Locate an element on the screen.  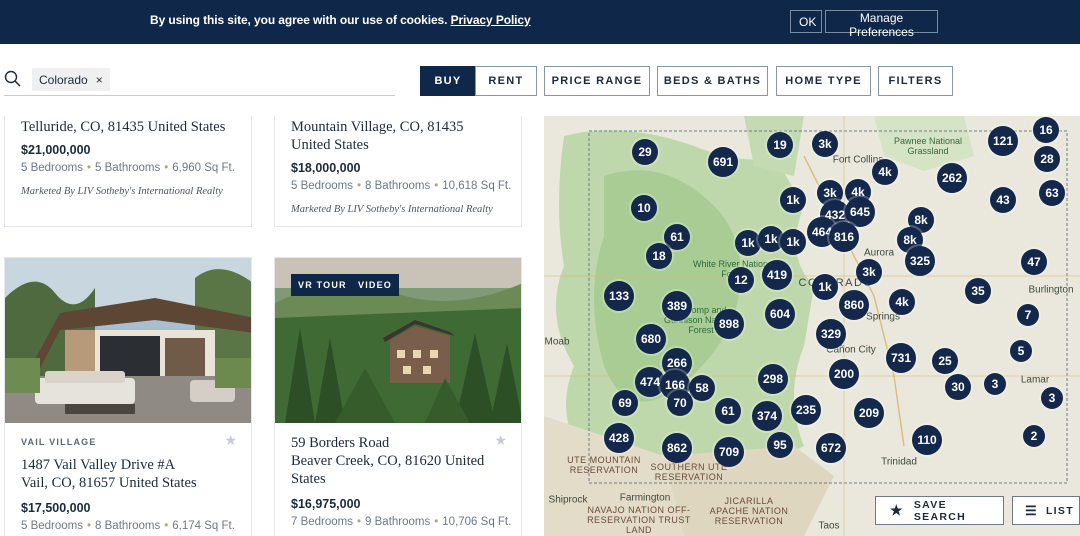
map-cluster-marker: 428 is located at coordinates (619, 438).